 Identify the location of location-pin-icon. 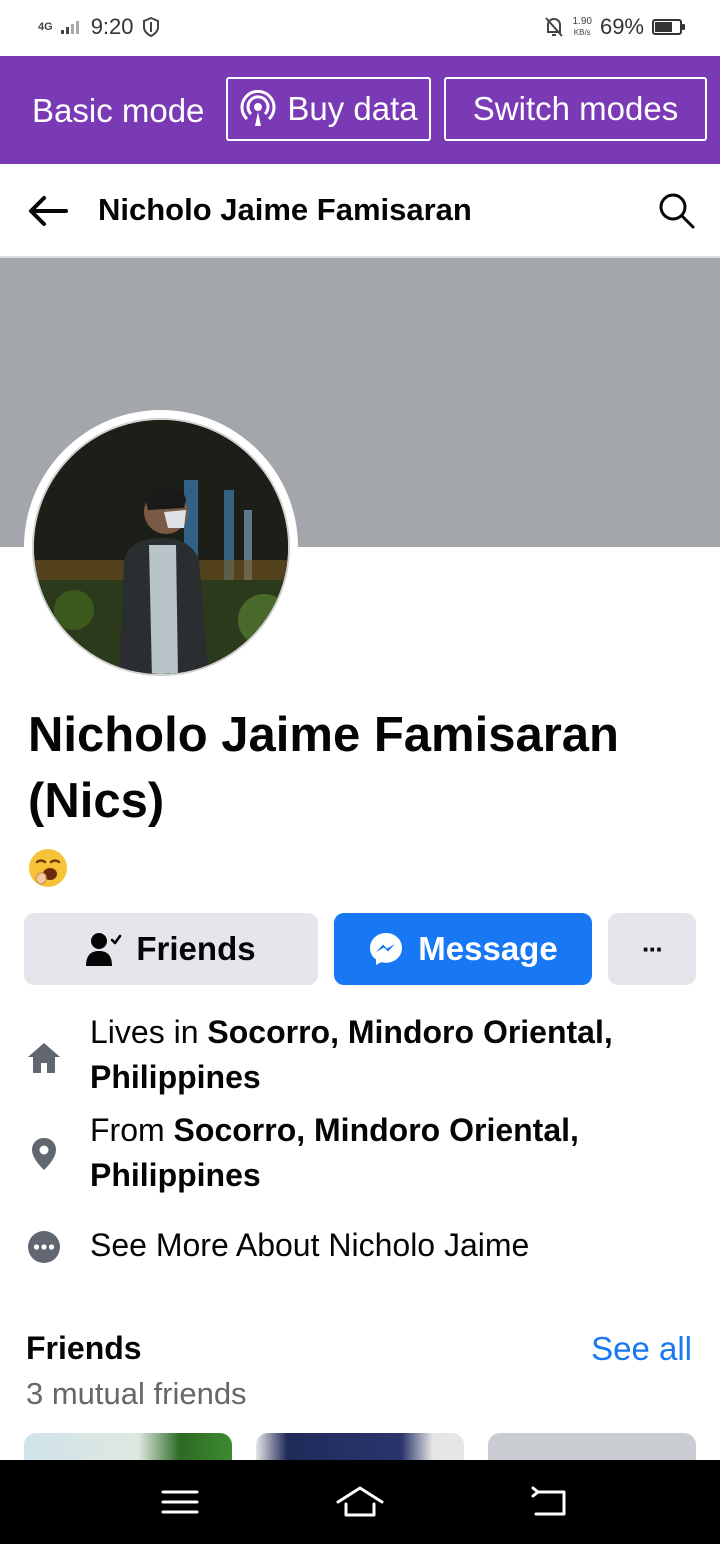
(44, 1154).